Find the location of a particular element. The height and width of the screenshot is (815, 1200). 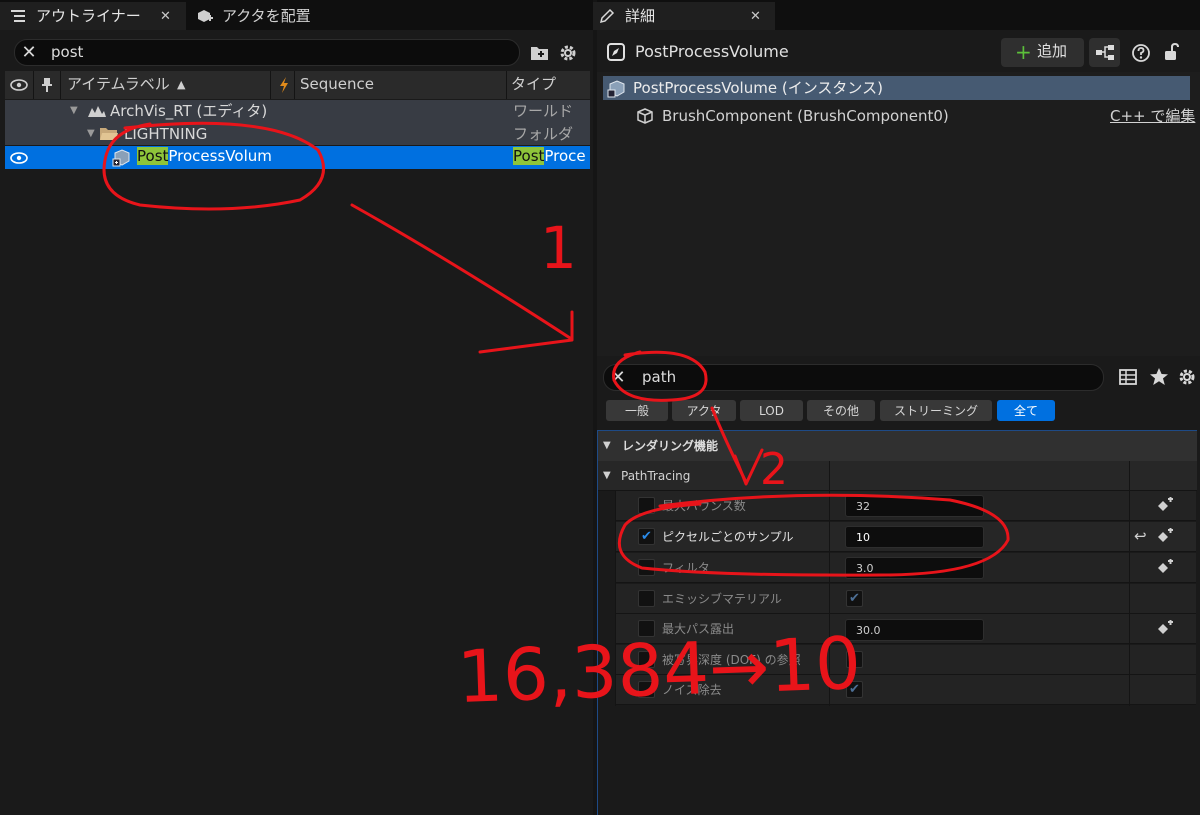

arrow-to-details is located at coordinates (461, 271).